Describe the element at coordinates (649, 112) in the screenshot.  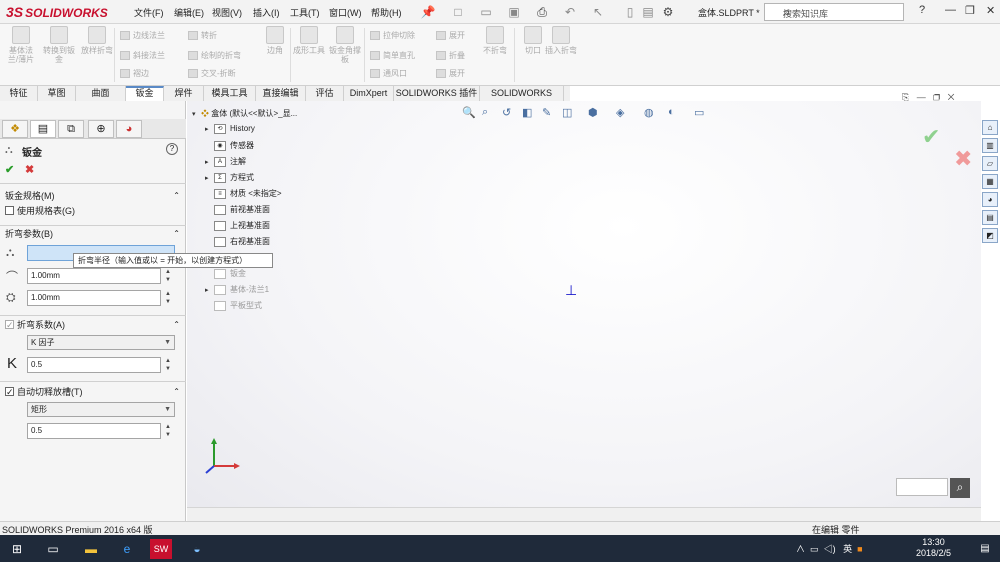
I see `edit-appearance-icon: ◍` at that location.